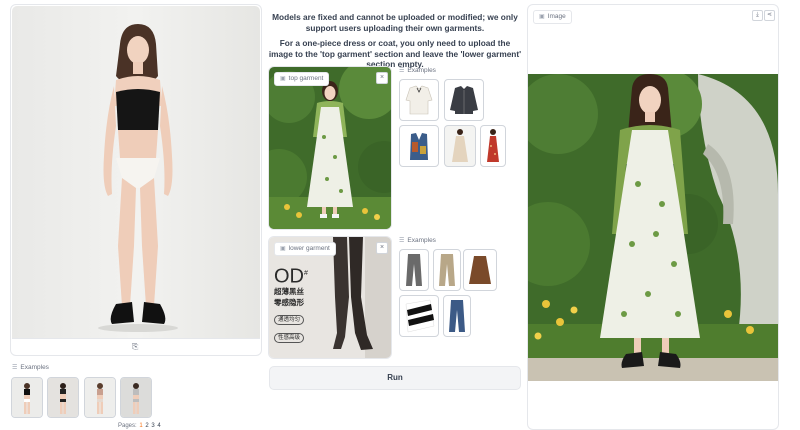 Image resolution: width=800 pixels, height=430 pixels. What do you see at coordinates (417, 70) in the screenshot?
I see `top-garment-examples-label: ☰ Examples` at bounding box center [417, 70].